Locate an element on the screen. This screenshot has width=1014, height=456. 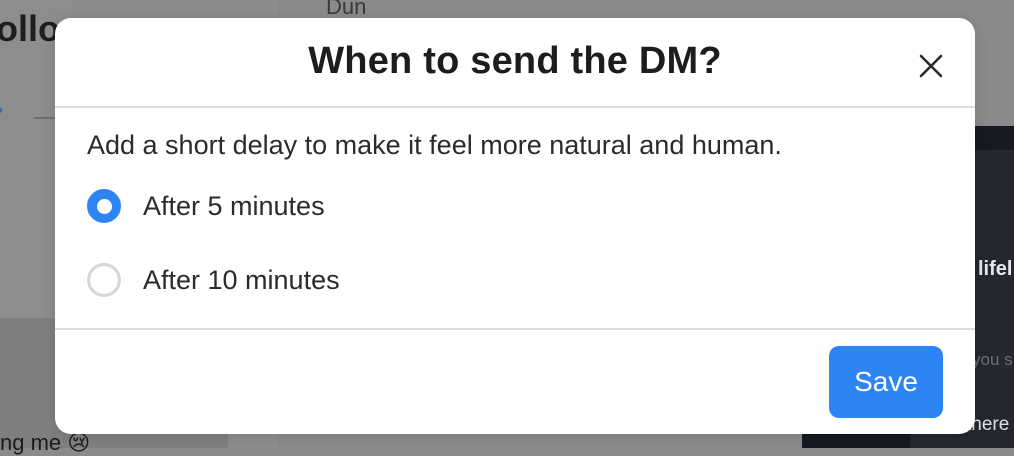
background-right-fragment: you s is located at coordinates (992, 359).